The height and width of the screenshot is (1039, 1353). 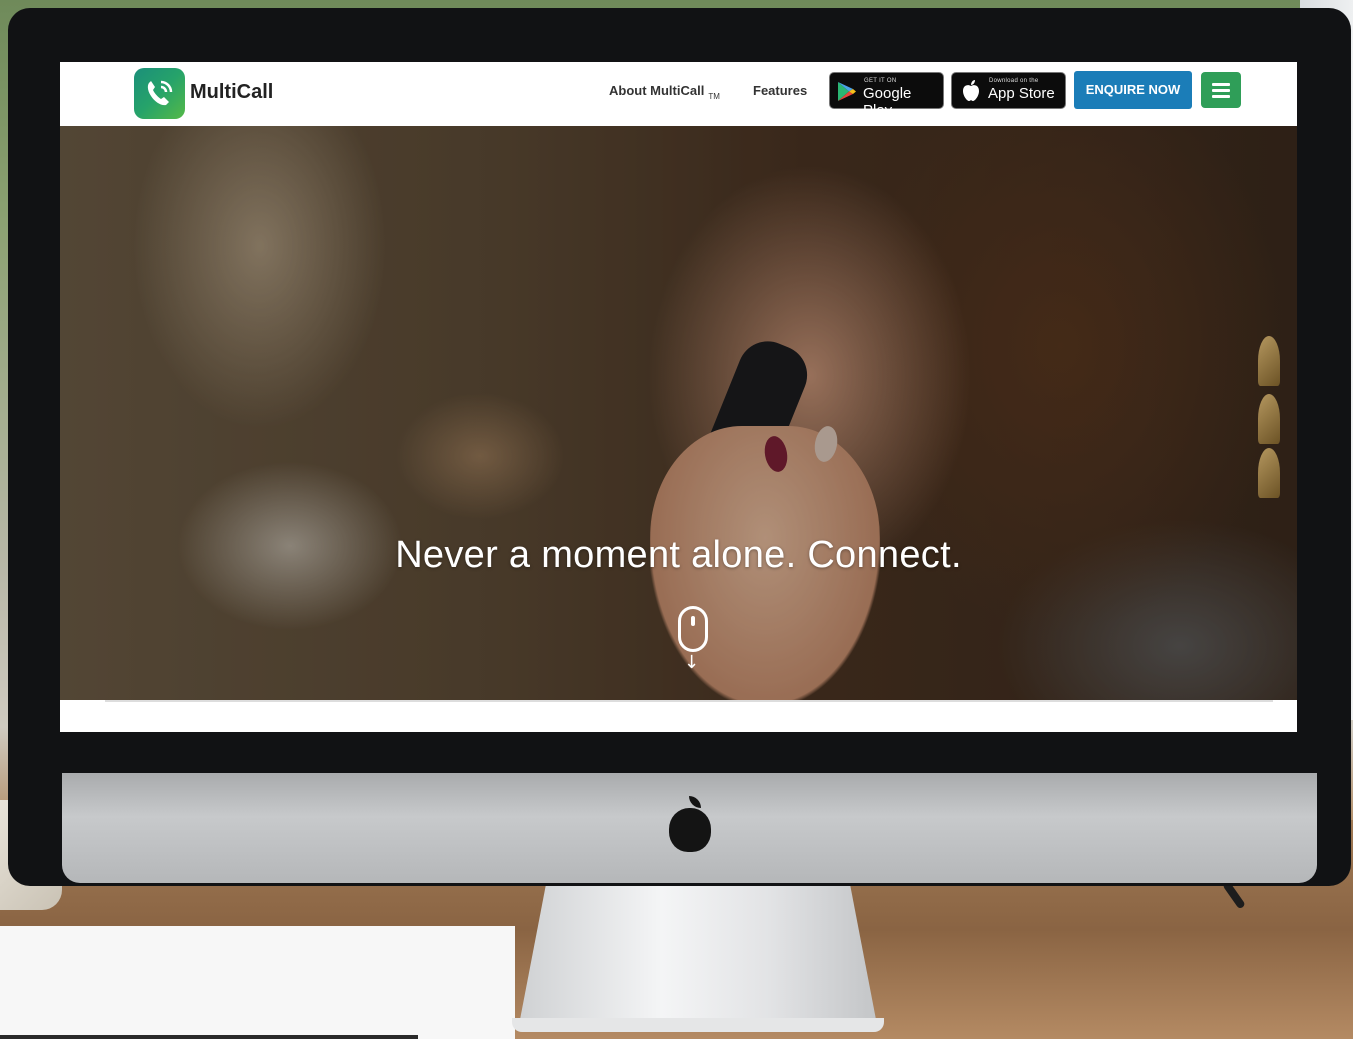 What do you see at coordinates (231, 92) in the screenshot?
I see `brand-name: MultiCall` at bounding box center [231, 92].